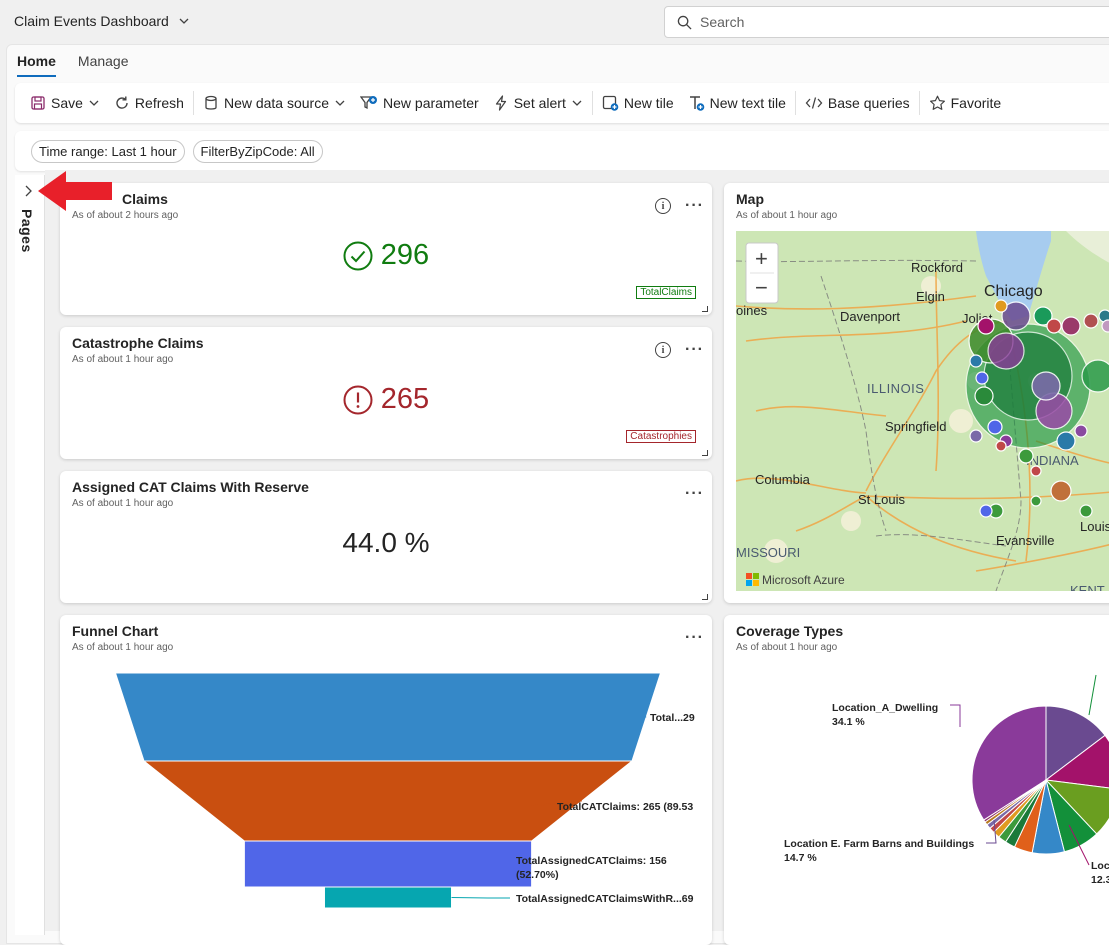  I want to click on search-box: Search, so click(886, 22).